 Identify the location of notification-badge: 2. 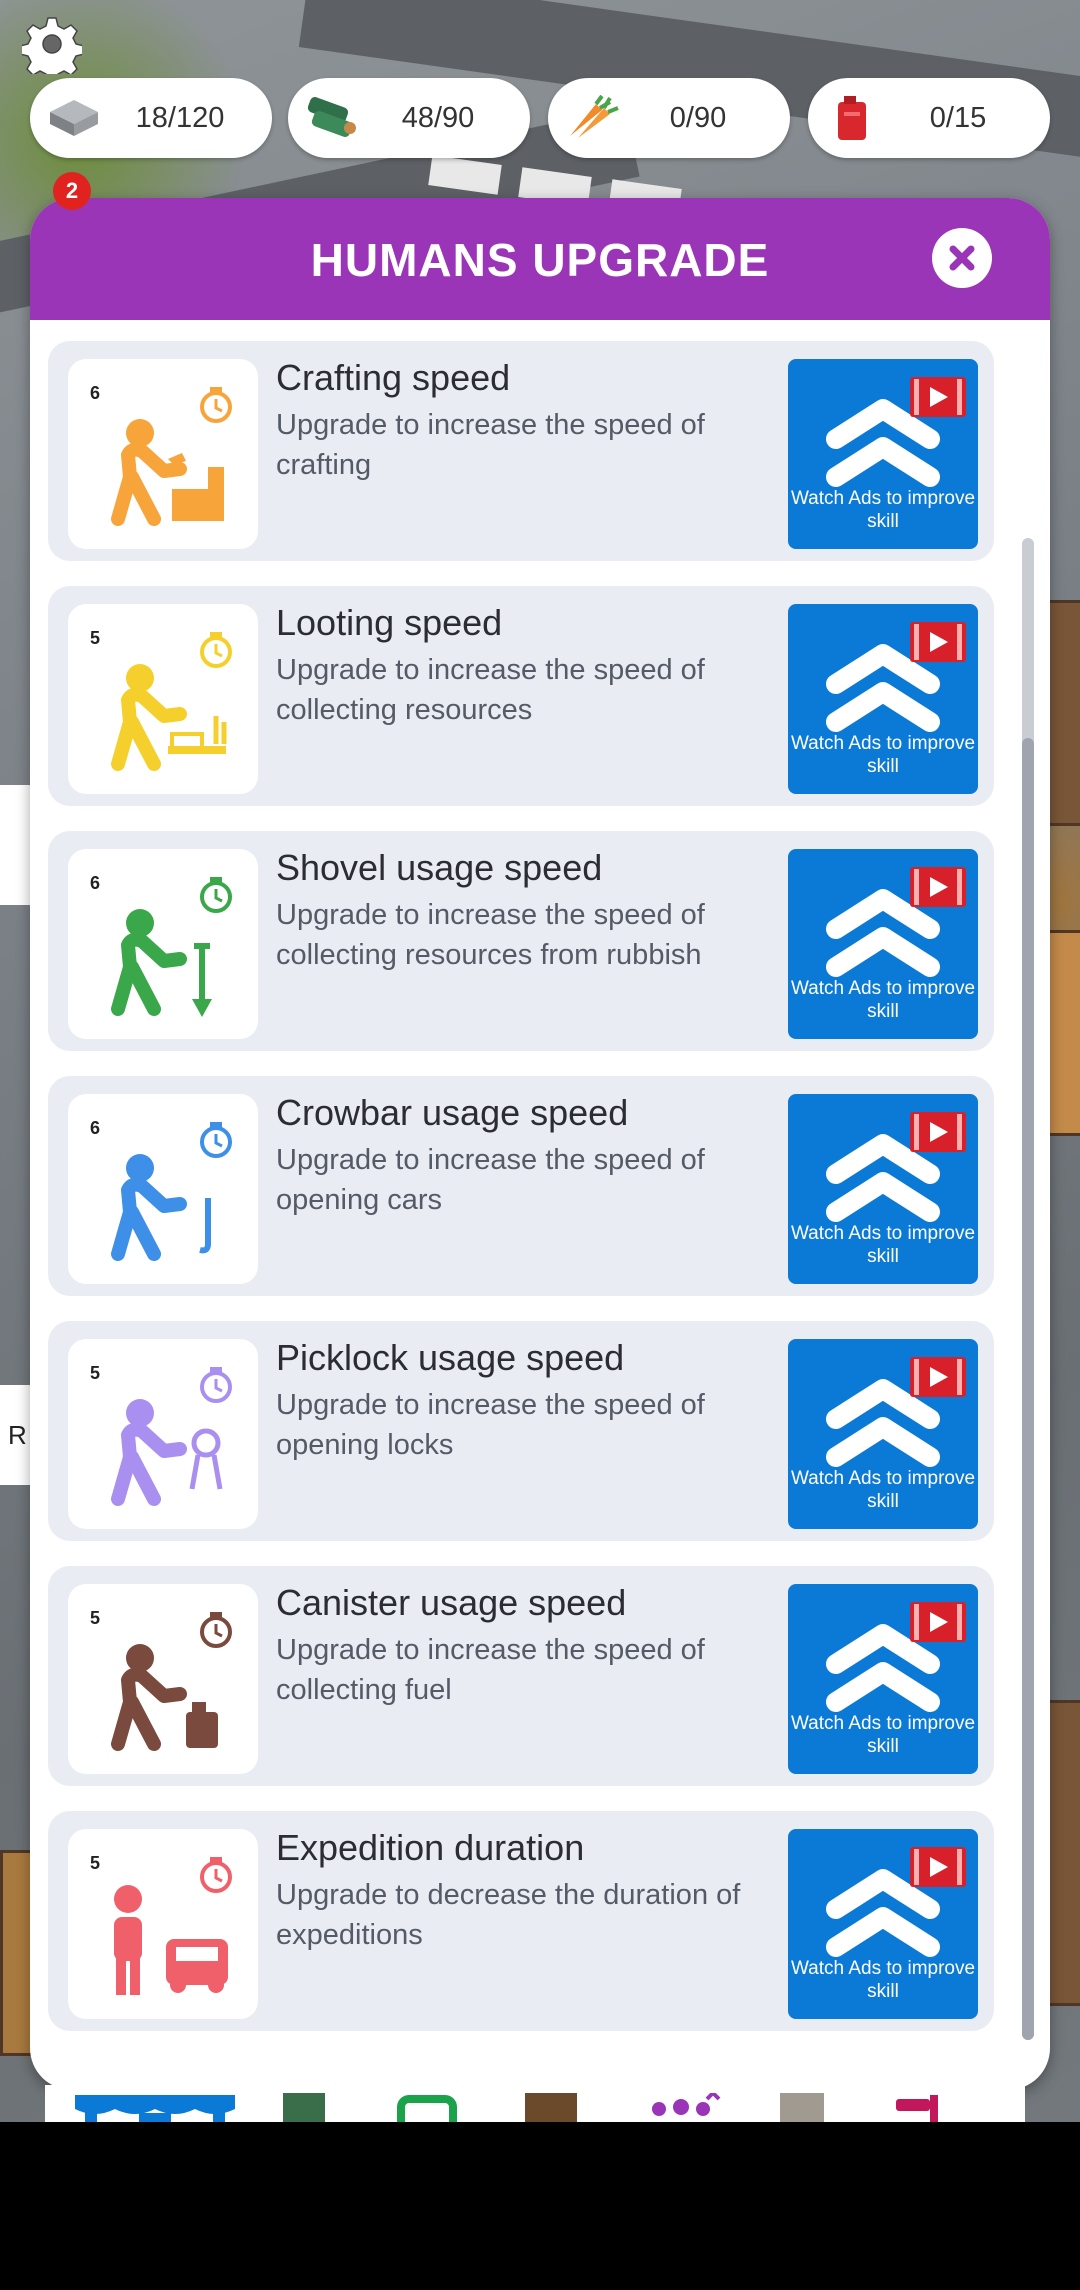
(72, 191).